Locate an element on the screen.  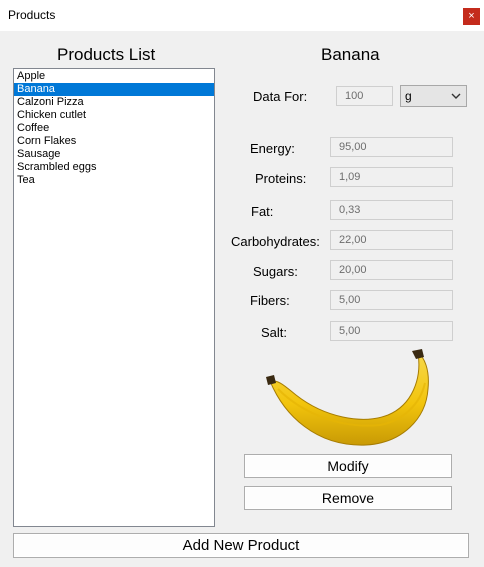
product-name-heading: Banana is located at coordinates (350, 54).